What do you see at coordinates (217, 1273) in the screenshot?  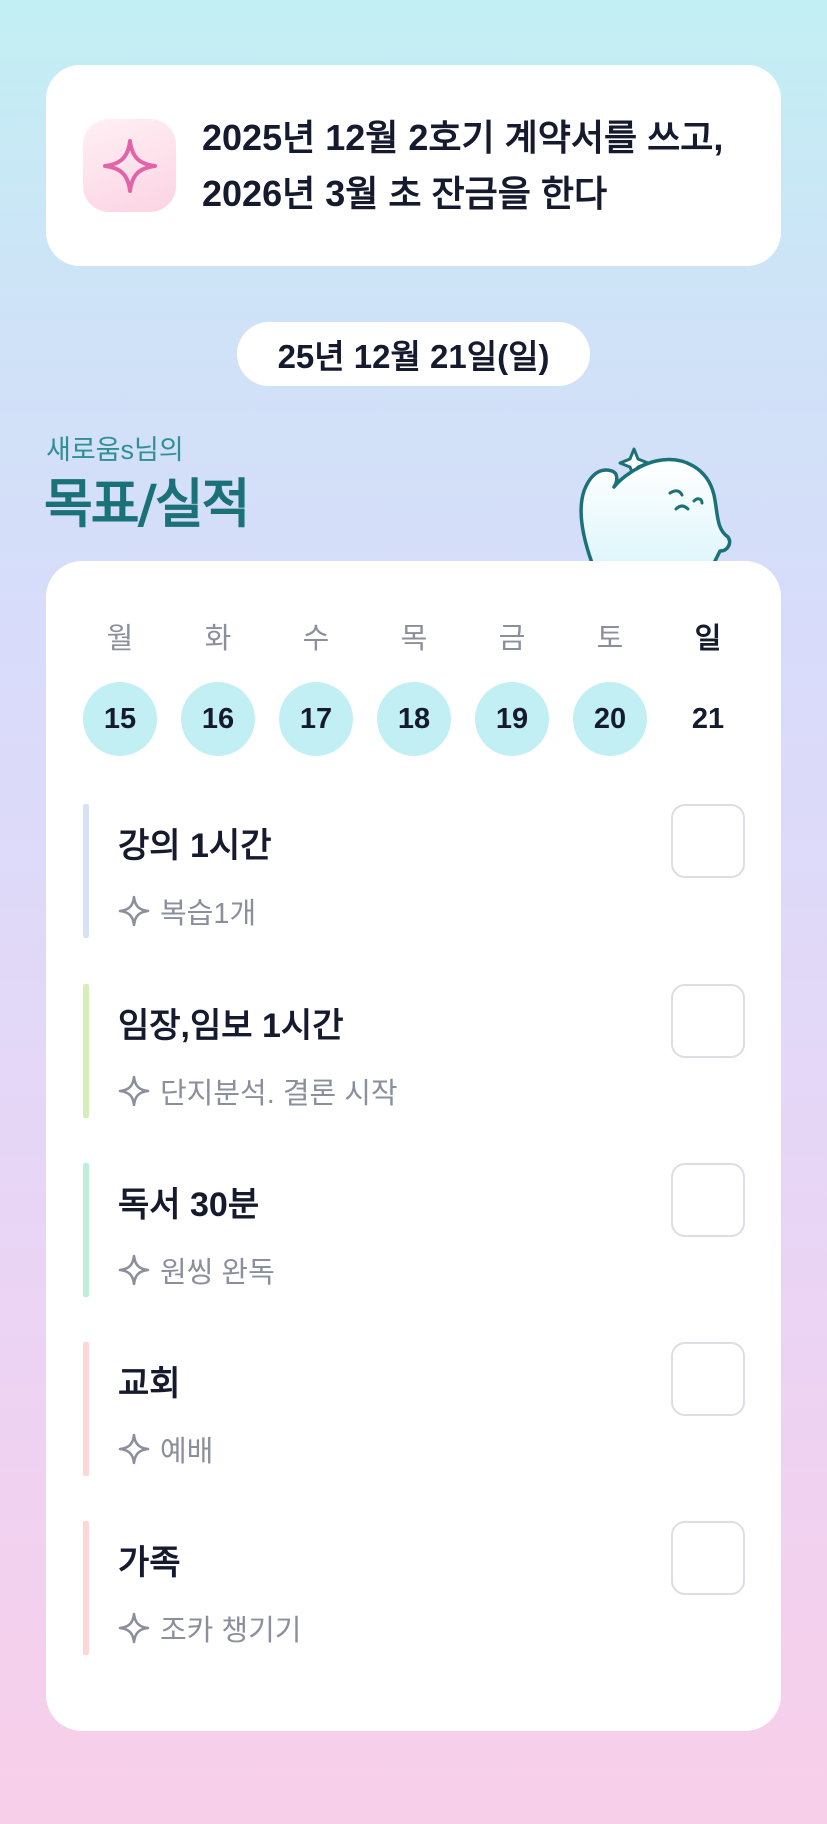 I see `task-subtask-label: 원씽 완독` at bounding box center [217, 1273].